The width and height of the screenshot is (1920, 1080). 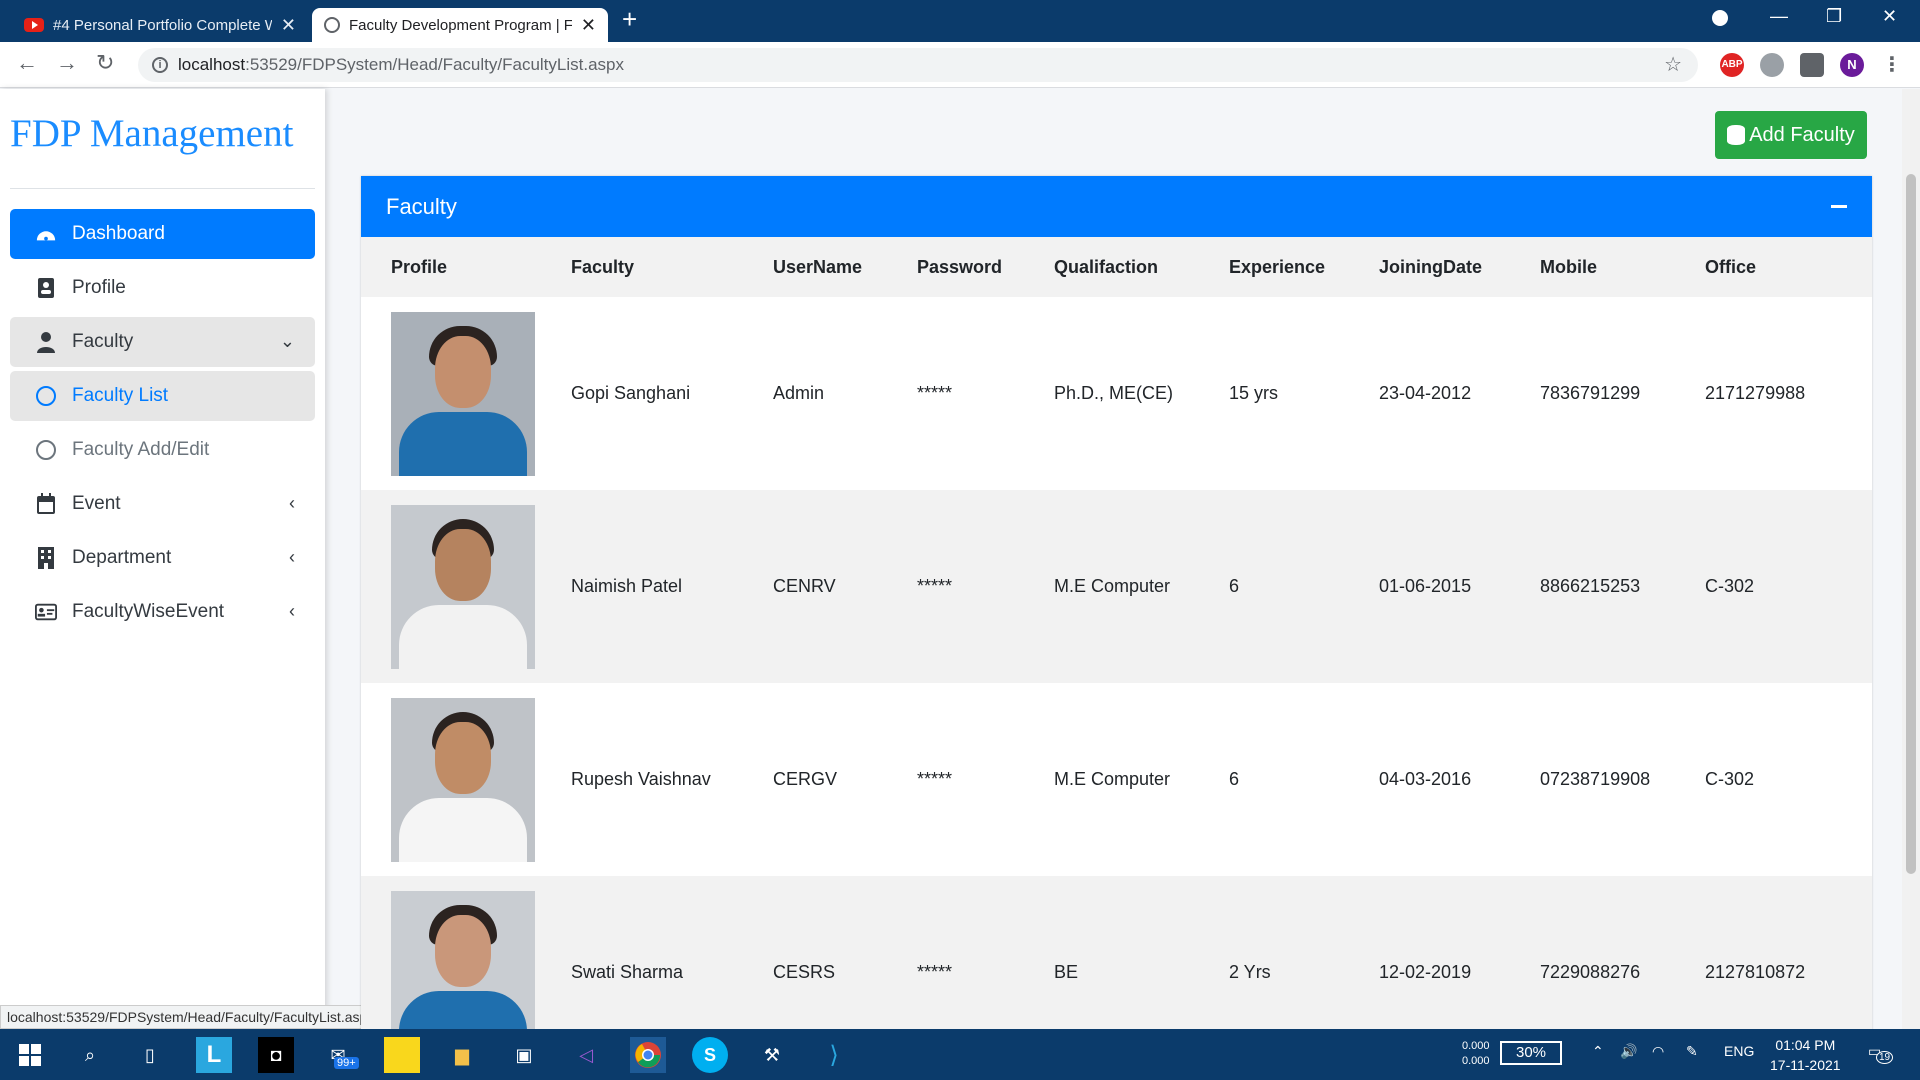 What do you see at coordinates (214, 1055) in the screenshot?
I see `l-app-icon: L` at bounding box center [214, 1055].